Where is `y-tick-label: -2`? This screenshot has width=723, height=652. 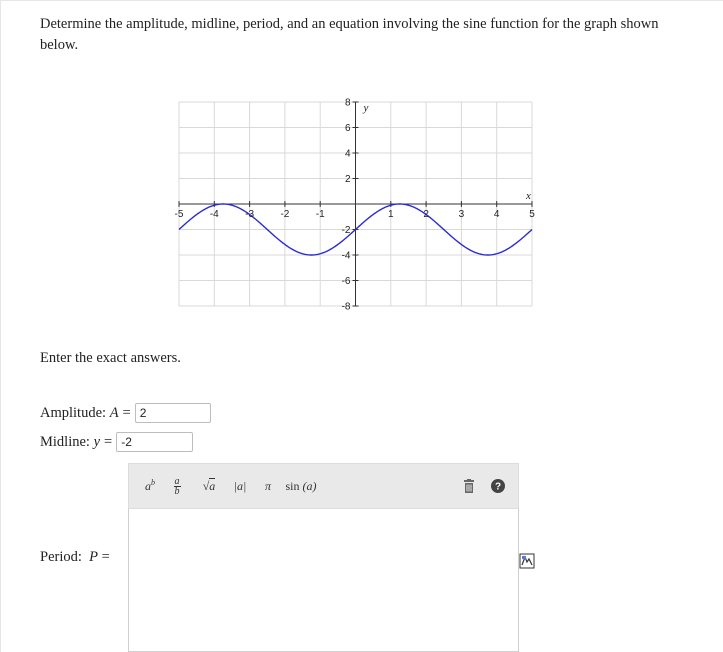
y-tick-label: -2 is located at coordinates (346, 230).